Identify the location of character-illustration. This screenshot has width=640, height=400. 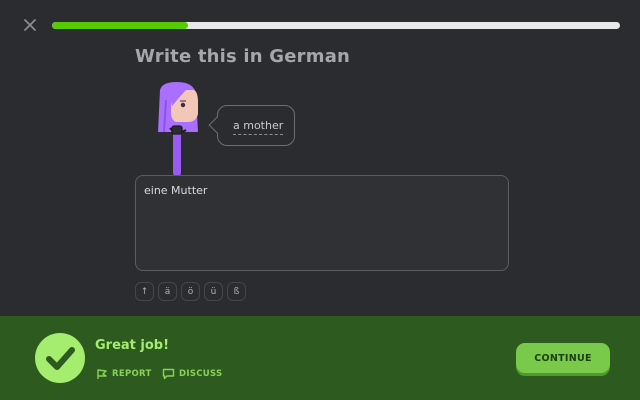
(182, 130).